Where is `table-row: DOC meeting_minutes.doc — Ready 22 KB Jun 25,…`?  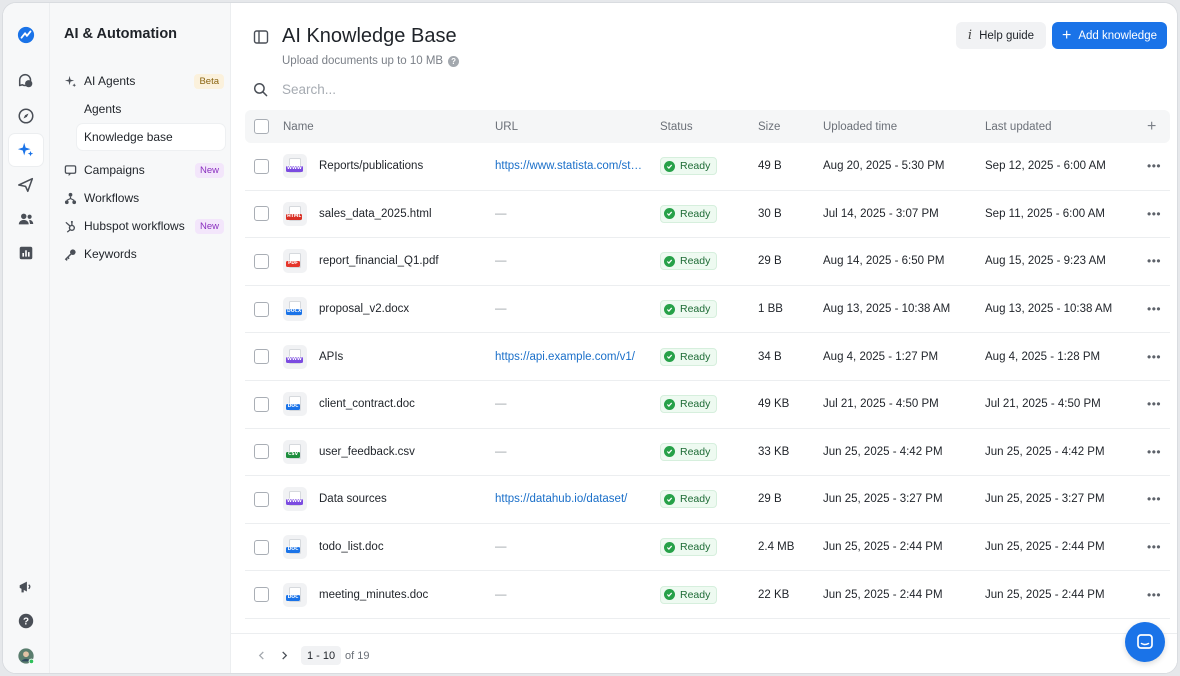 table-row: DOC meeting_minutes.doc — Ready 22 KB Jun 25,… is located at coordinates (707, 595).